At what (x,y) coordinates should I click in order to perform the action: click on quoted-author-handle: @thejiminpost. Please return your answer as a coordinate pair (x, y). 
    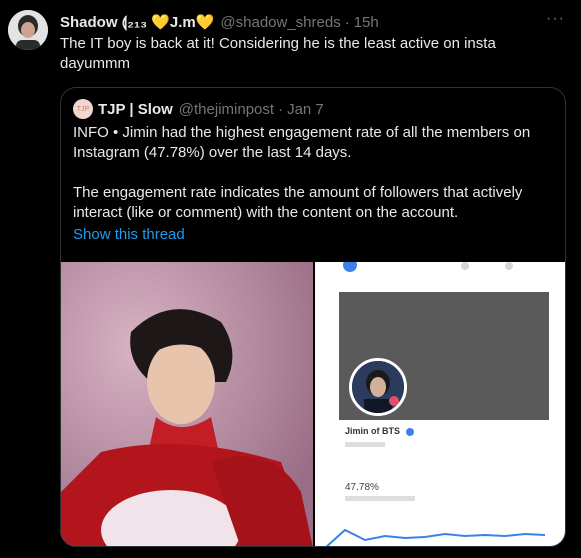
    Looking at the image, I should click on (226, 109).